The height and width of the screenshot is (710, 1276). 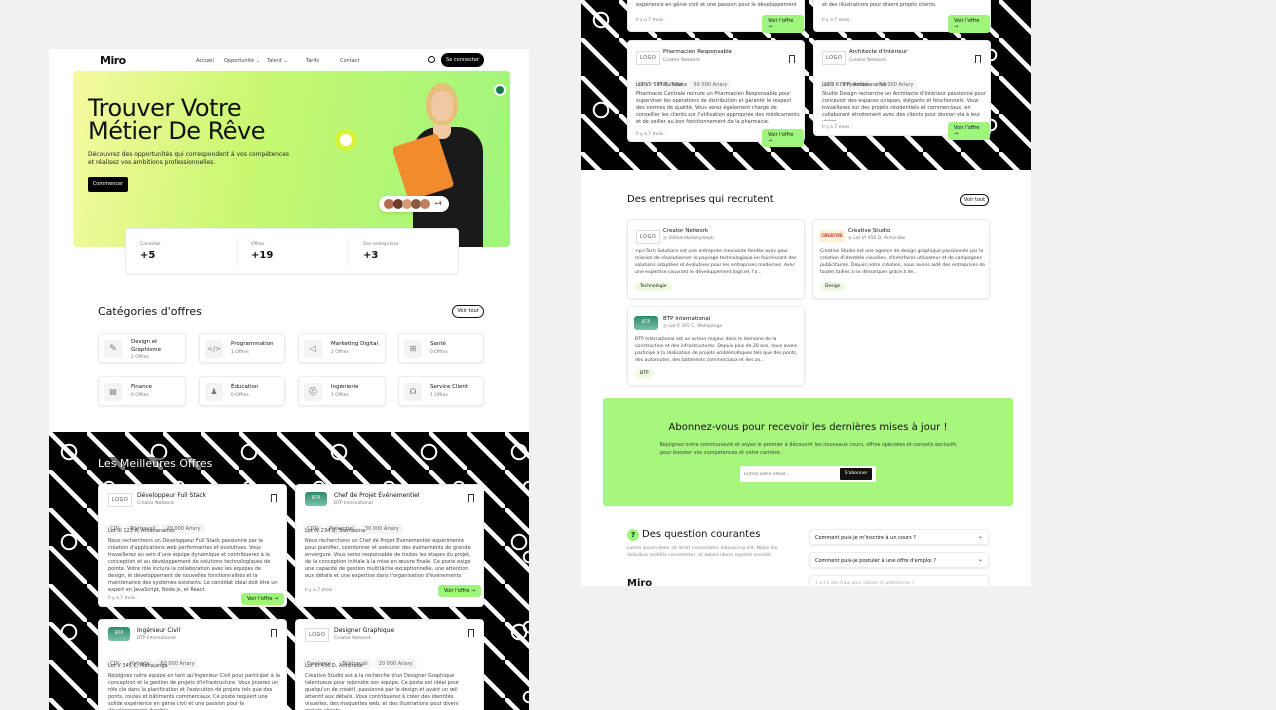 What do you see at coordinates (141, 531) in the screenshot?
I see `job-address: Lot III 123 A, Antananarivo` at bounding box center [141, 531].